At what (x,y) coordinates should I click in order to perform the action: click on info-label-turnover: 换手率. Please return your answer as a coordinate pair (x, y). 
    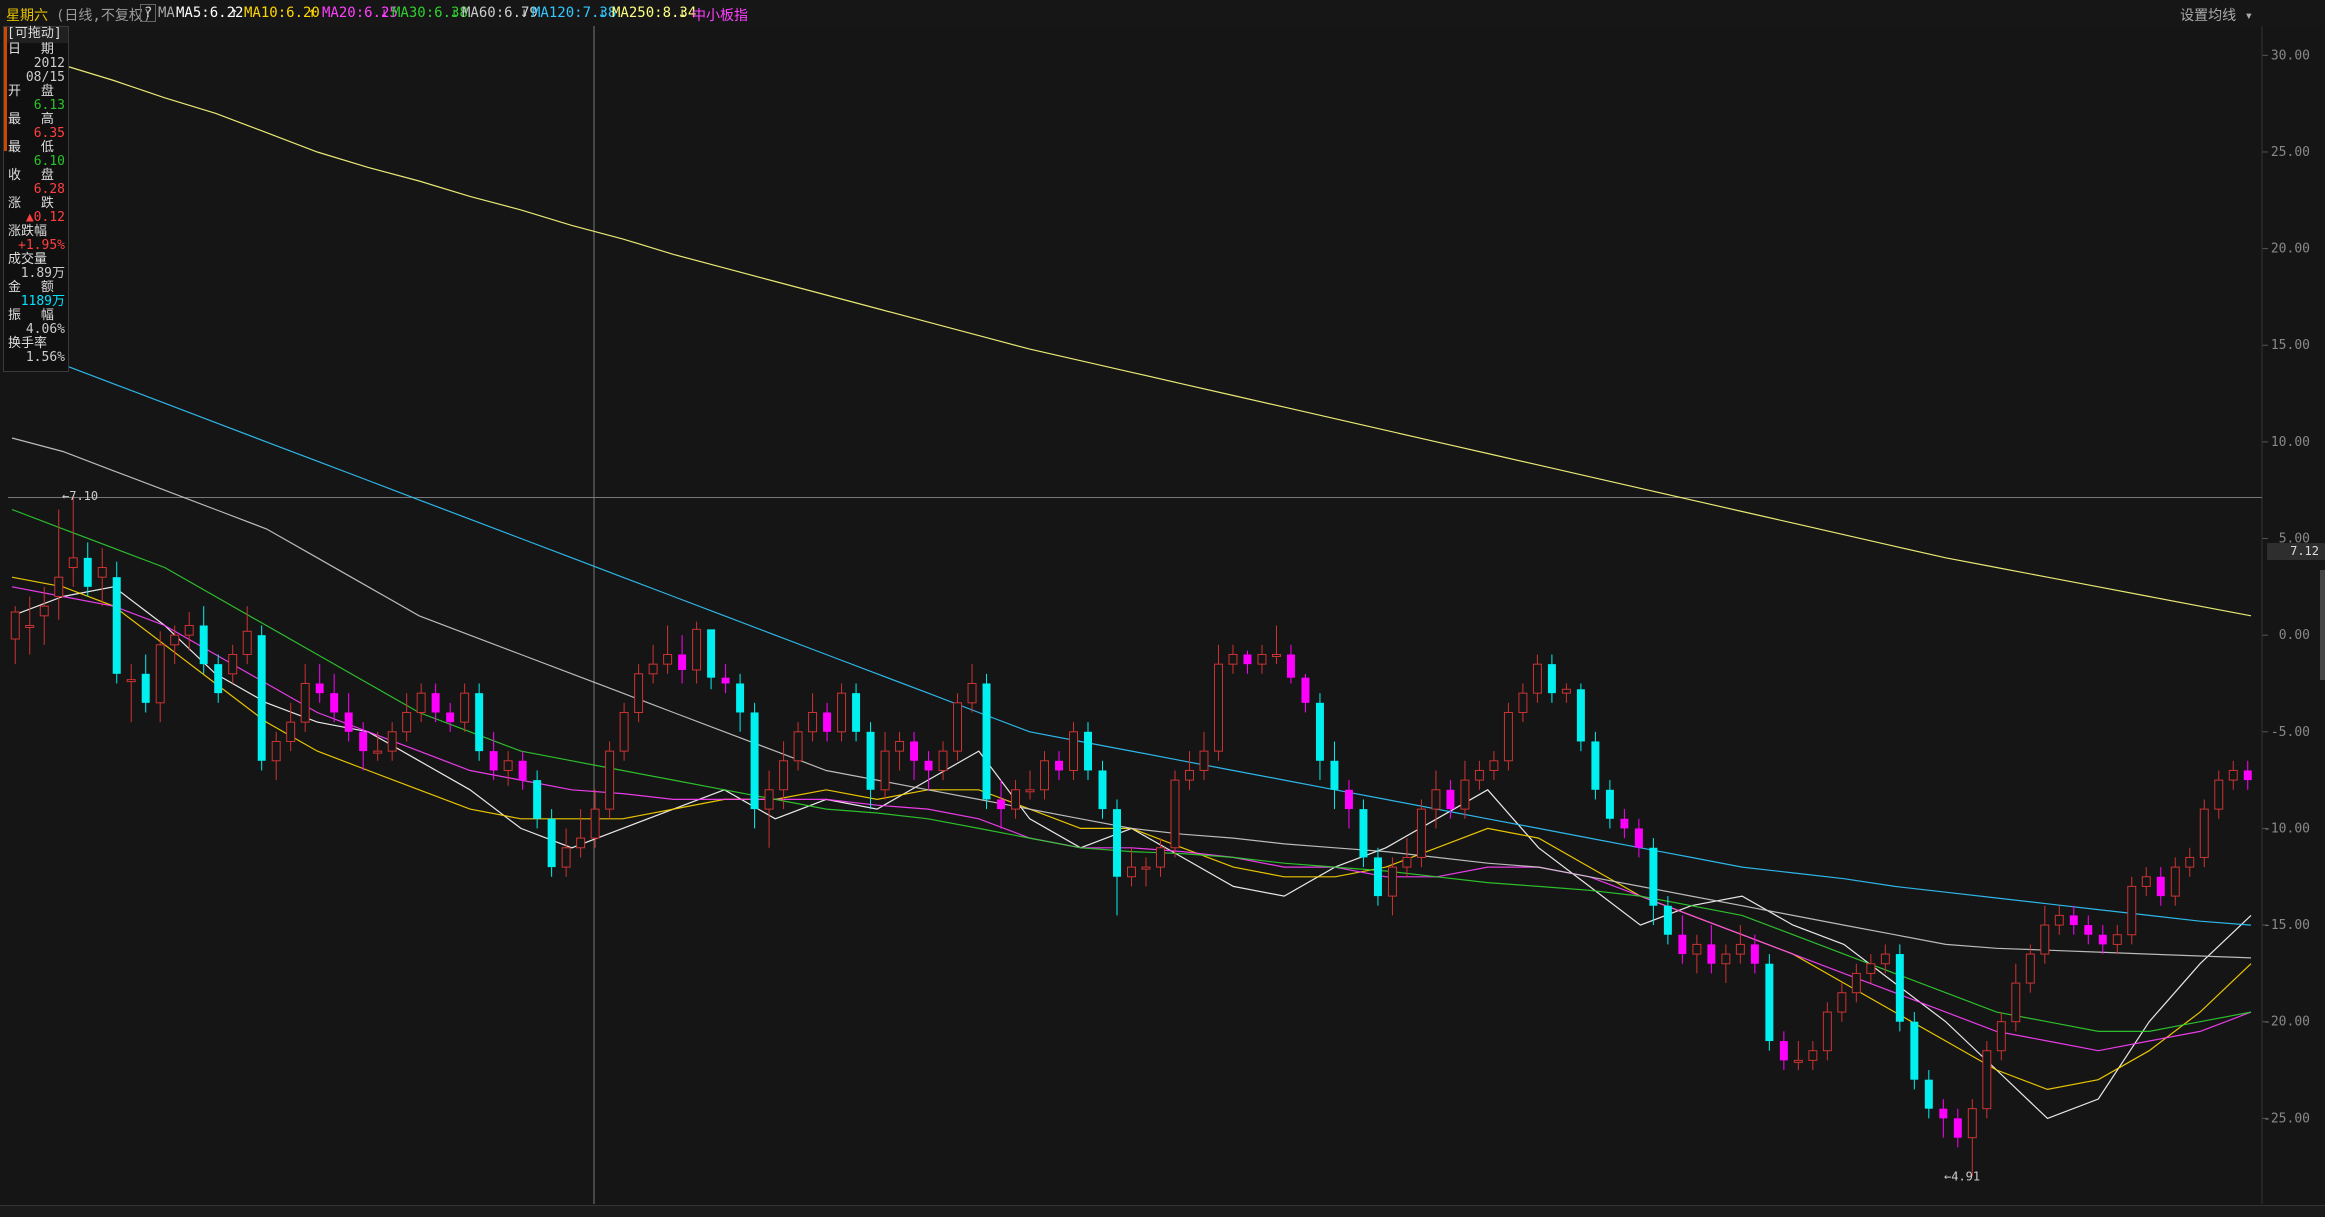
    Looking at the image, I should click on (28, 343).